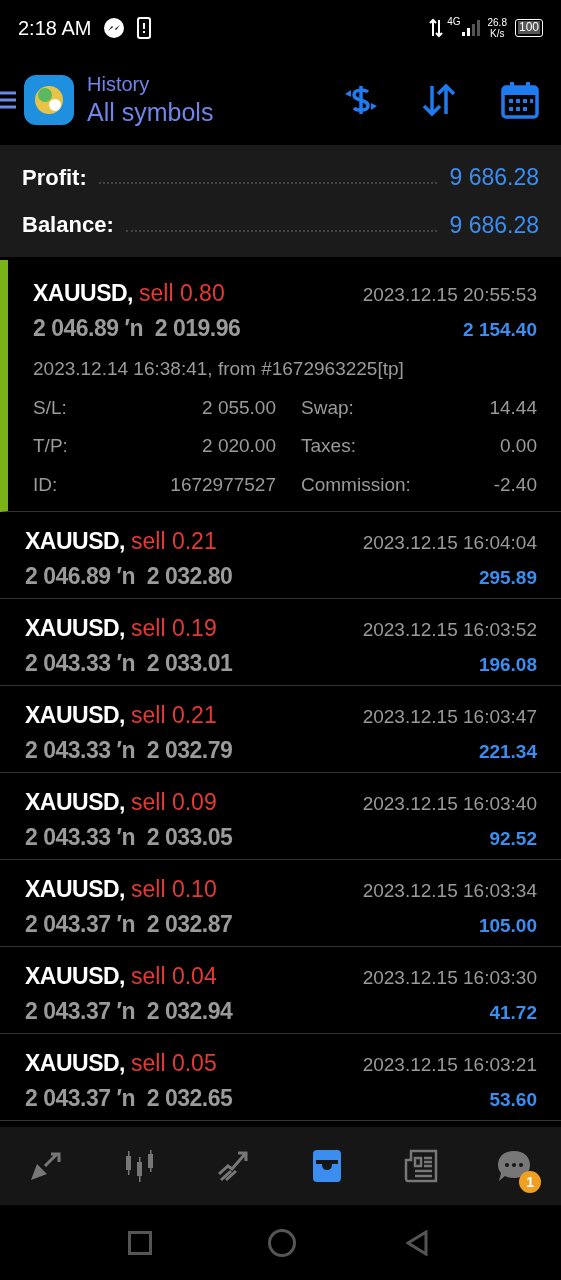  I want to click on symbol-filter: All symbols, so click(150, 112).